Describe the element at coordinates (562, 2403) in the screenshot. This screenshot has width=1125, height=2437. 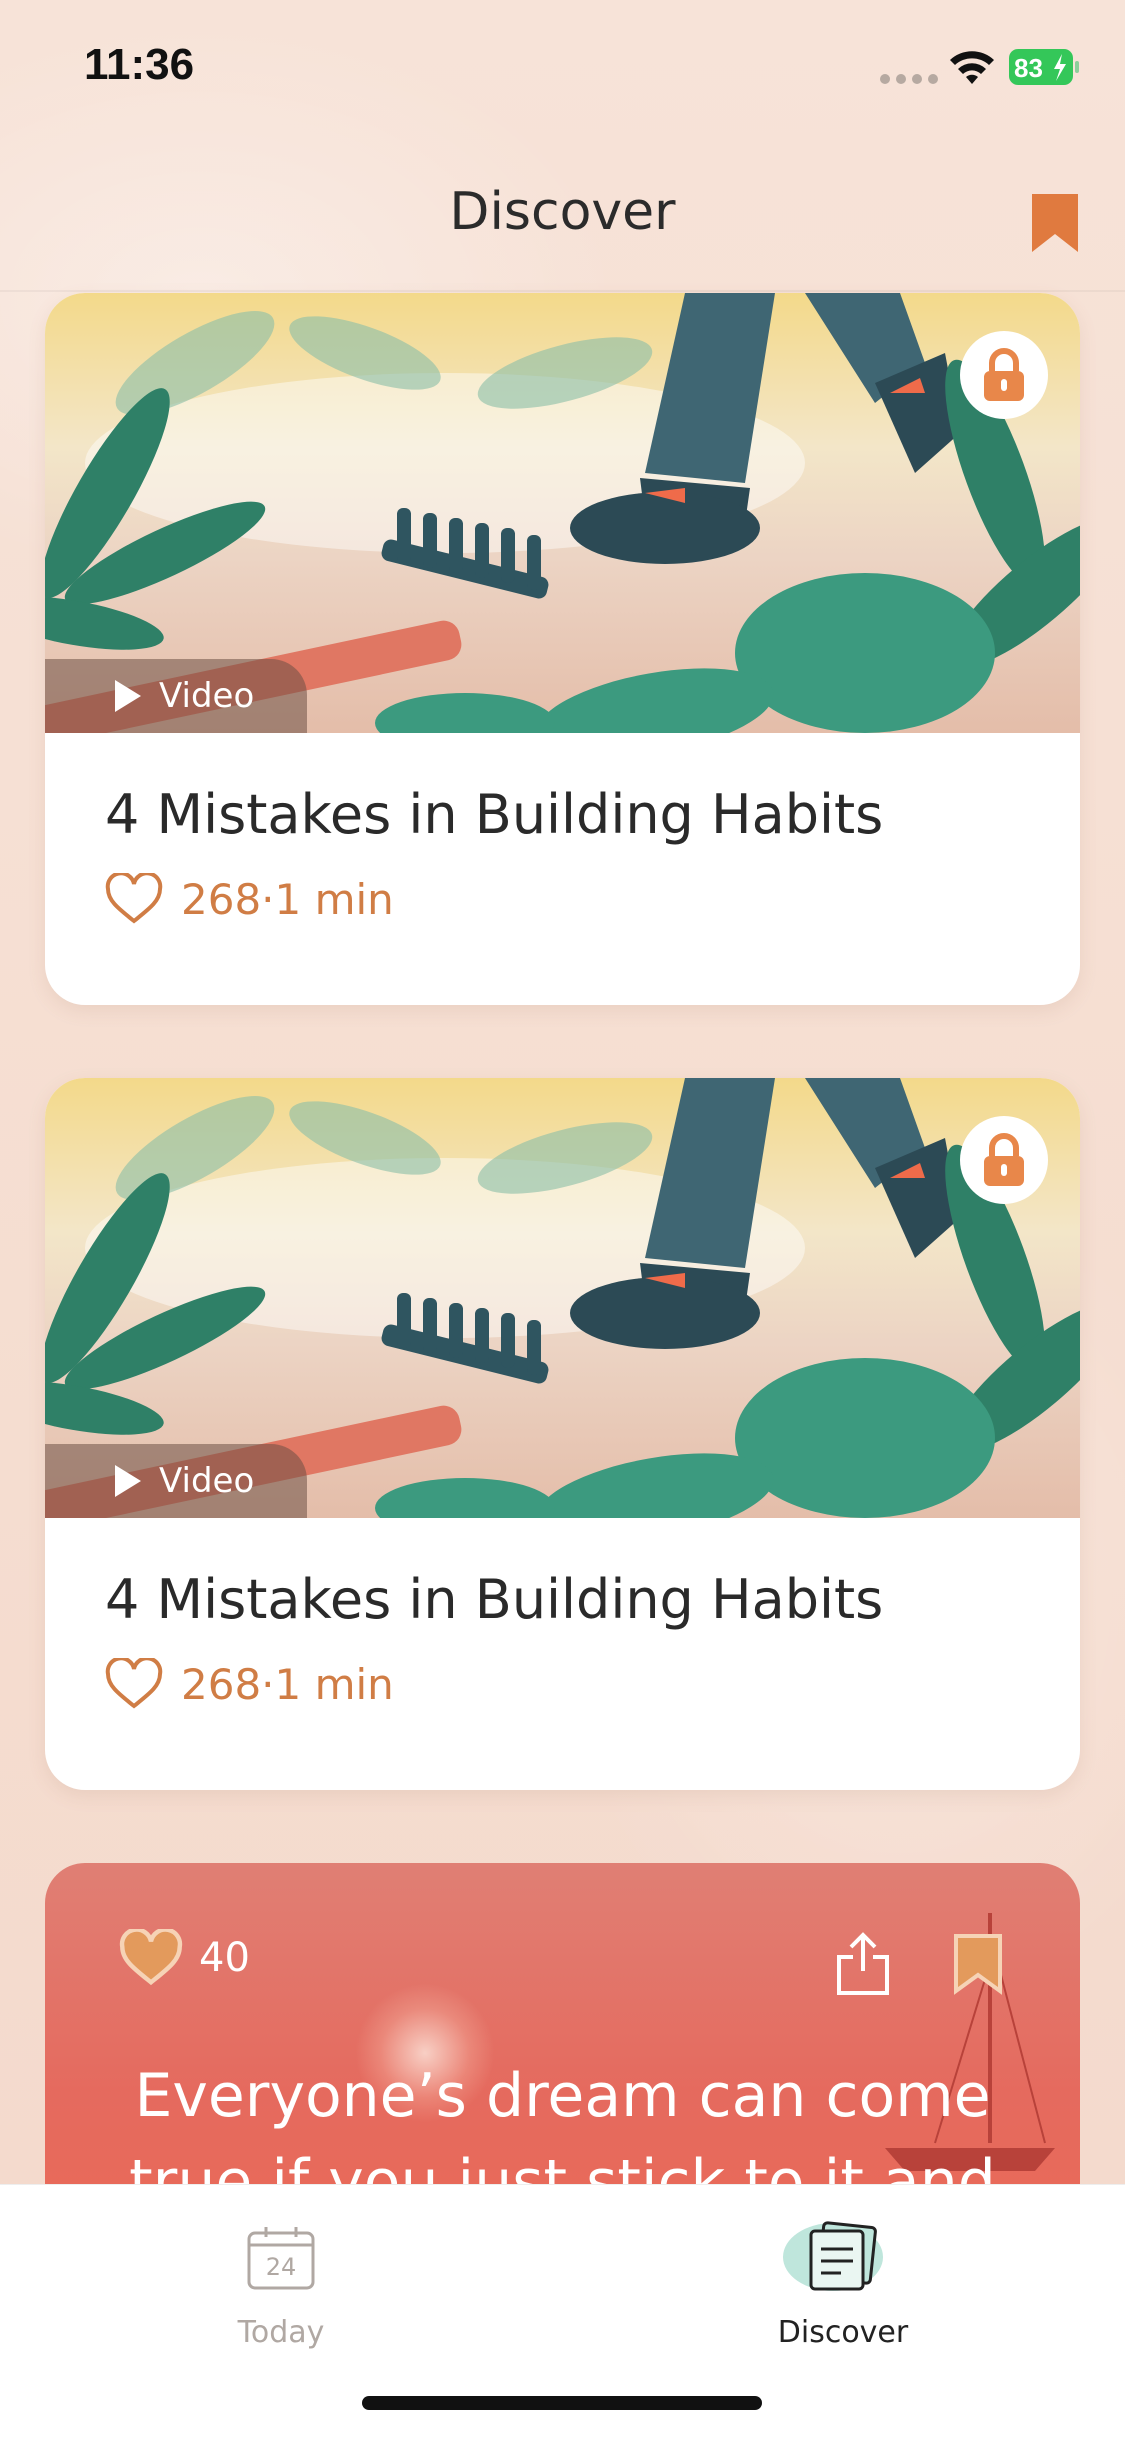
I see `home-indicator` at that location.